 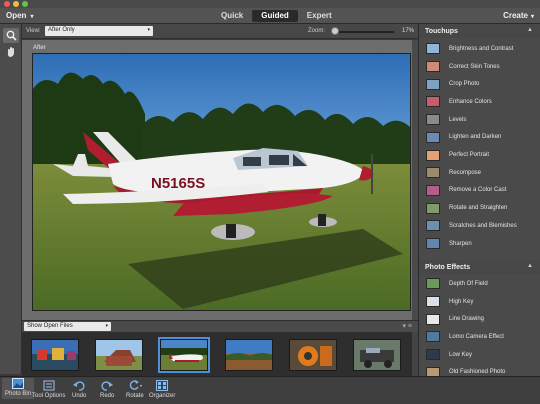 I want to click on panel-item: Old Fashioned Photo, so click(x=479, y=370).